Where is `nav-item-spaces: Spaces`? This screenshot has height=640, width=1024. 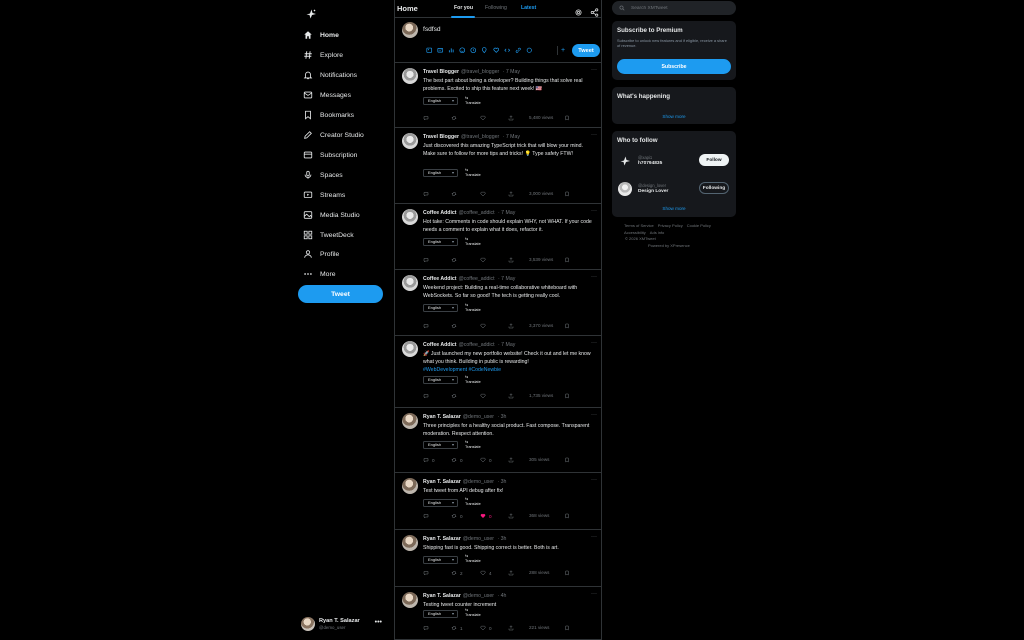
nav-item-spaces: Spaces is located at coordinates (323, 175).